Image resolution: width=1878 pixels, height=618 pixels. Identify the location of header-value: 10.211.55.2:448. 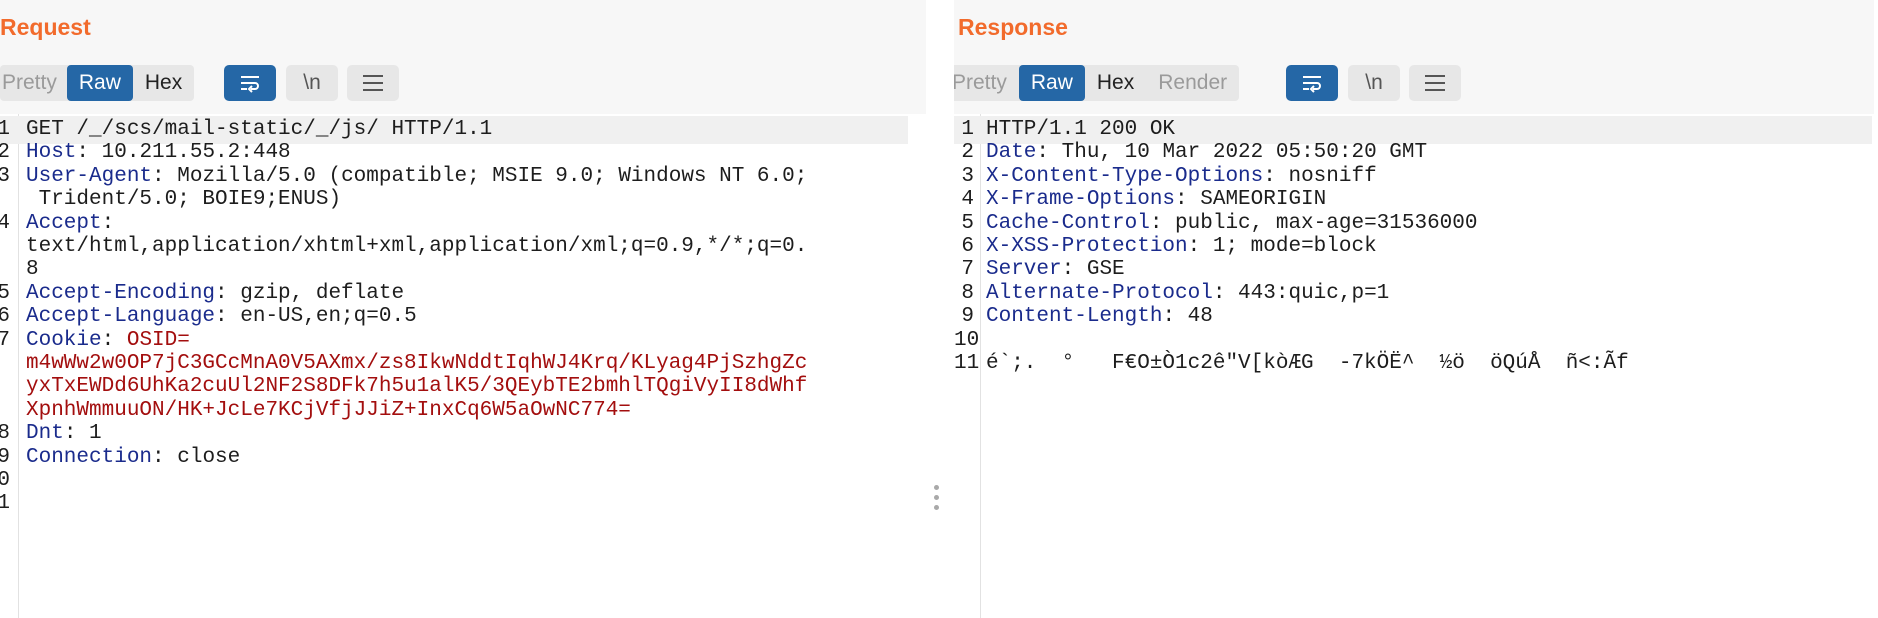
(190, 153).